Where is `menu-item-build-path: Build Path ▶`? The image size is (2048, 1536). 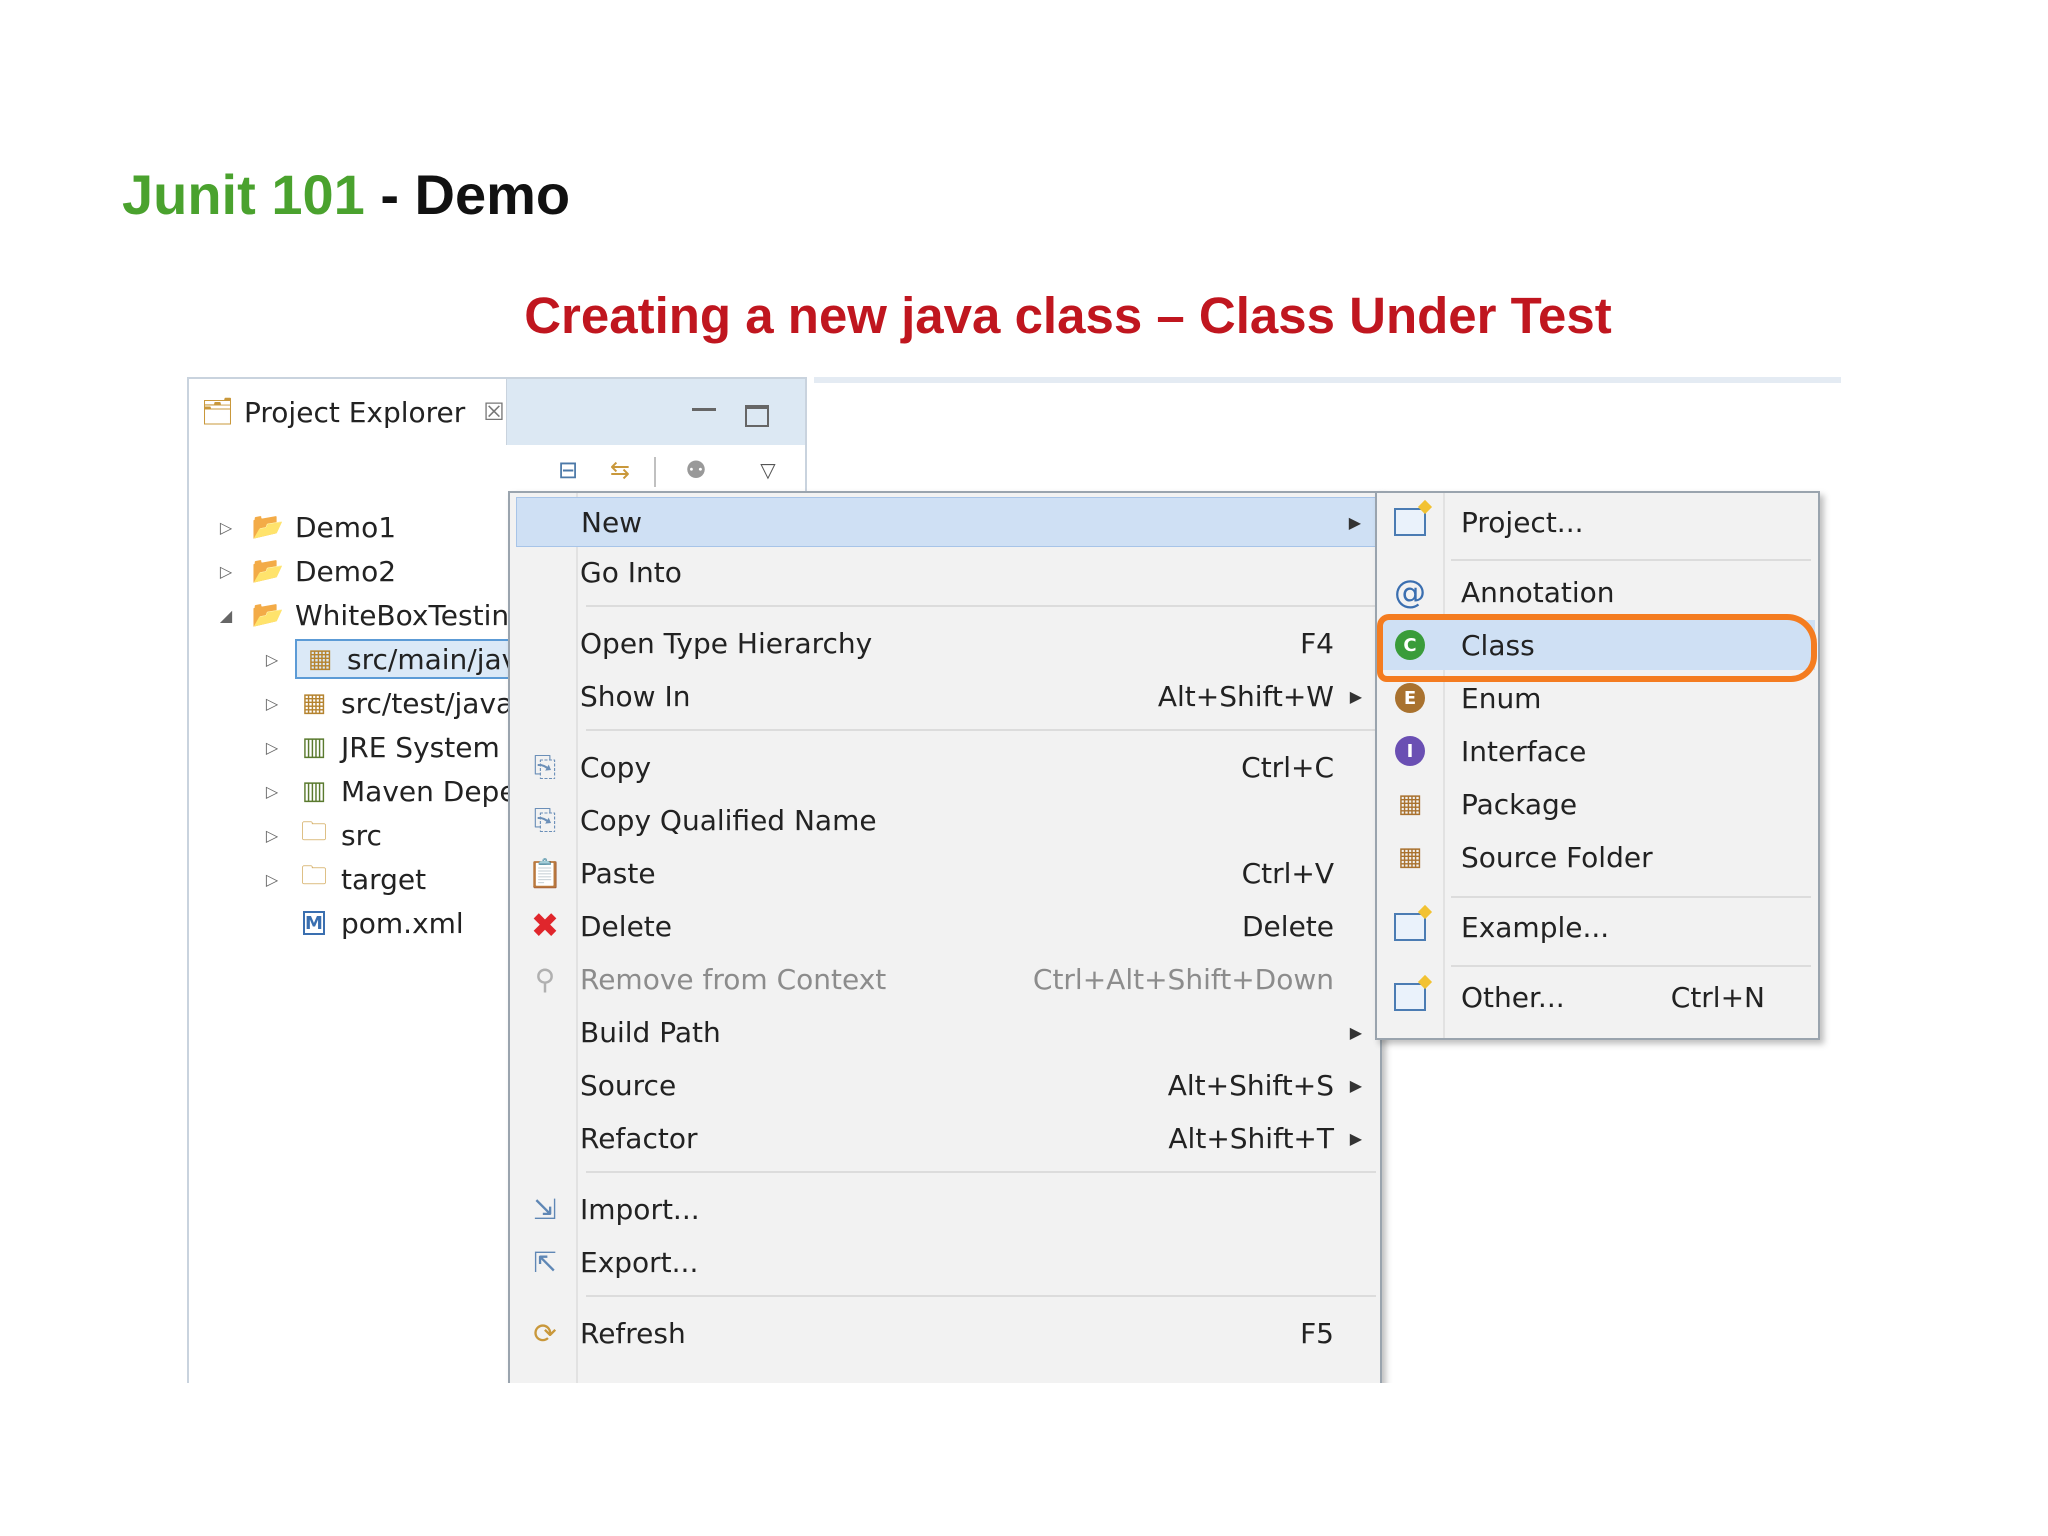 menu-item-build-path: Build Path ▶ is located at coordinates (946, 1032).